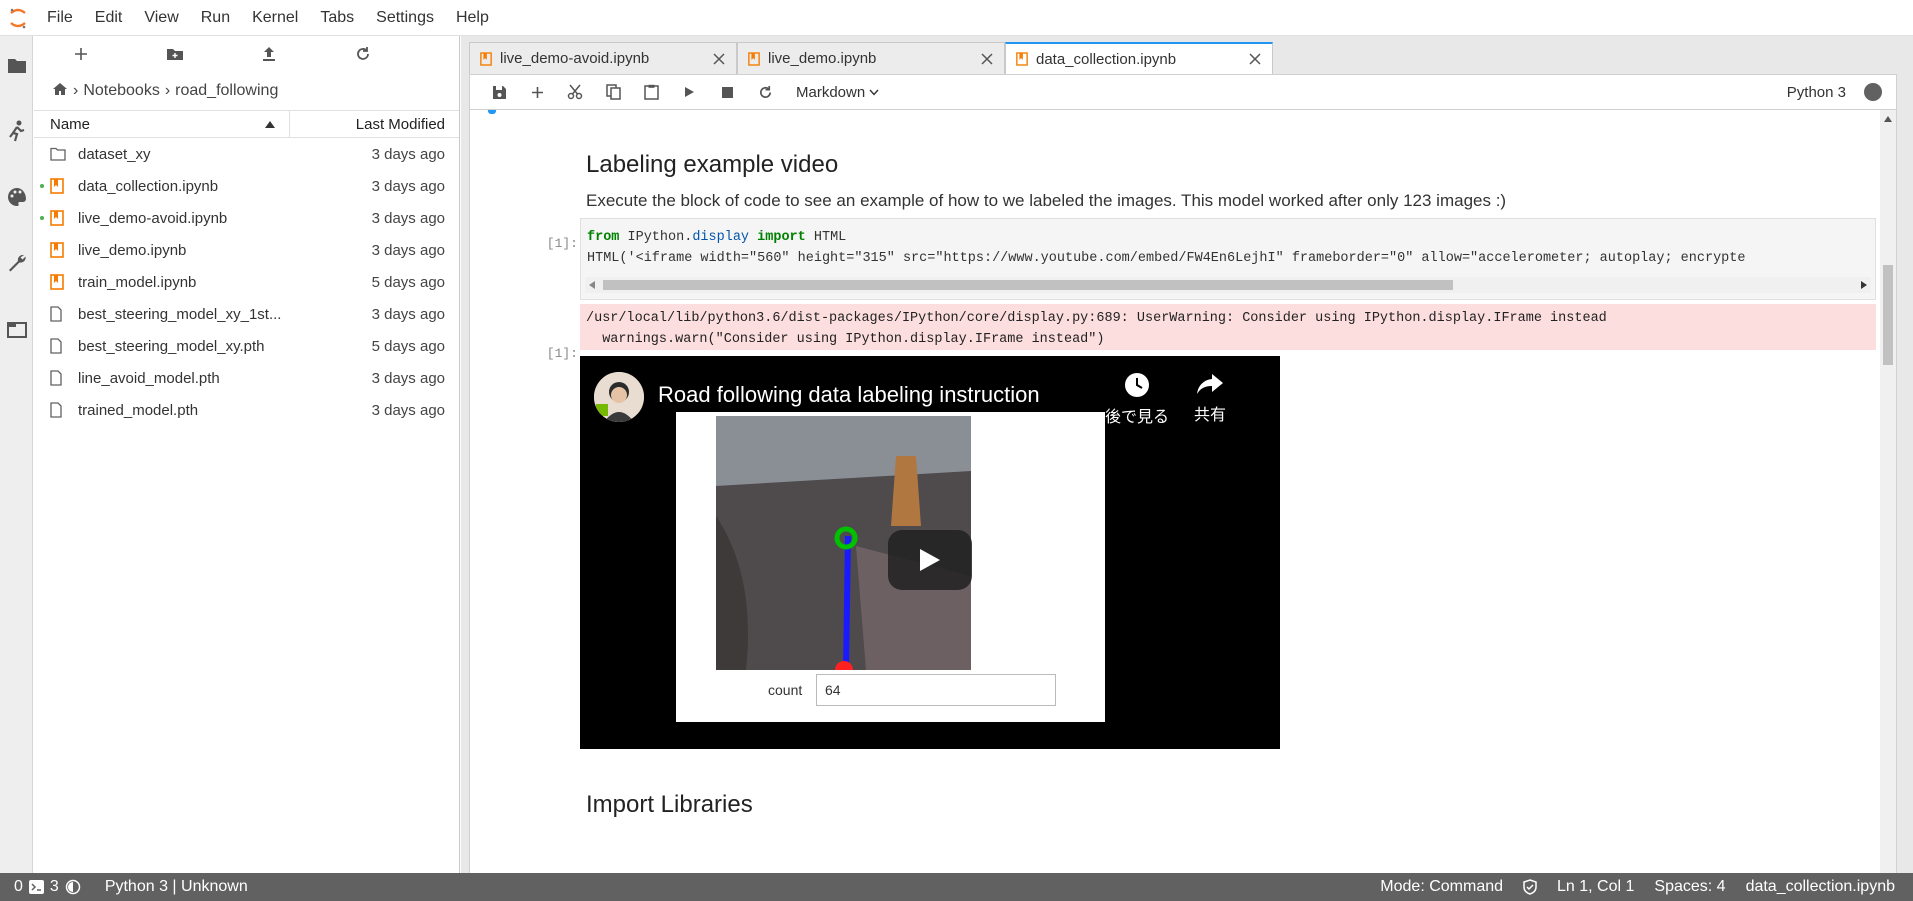 The height and width of the screenshot is (901, 1913). I want to click on breadcrumb-notebooks: Notebooks, so click(121, 91).